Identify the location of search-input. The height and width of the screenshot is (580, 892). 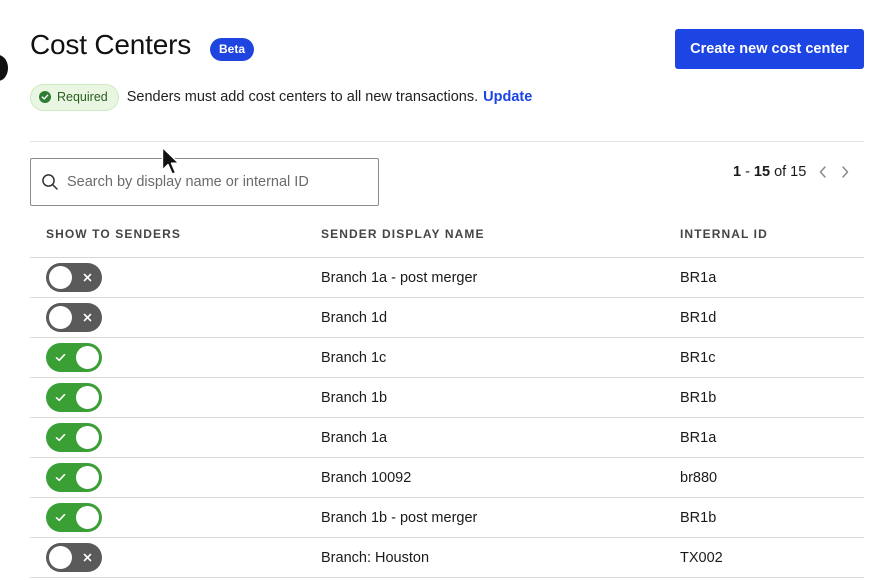
(217, 182).